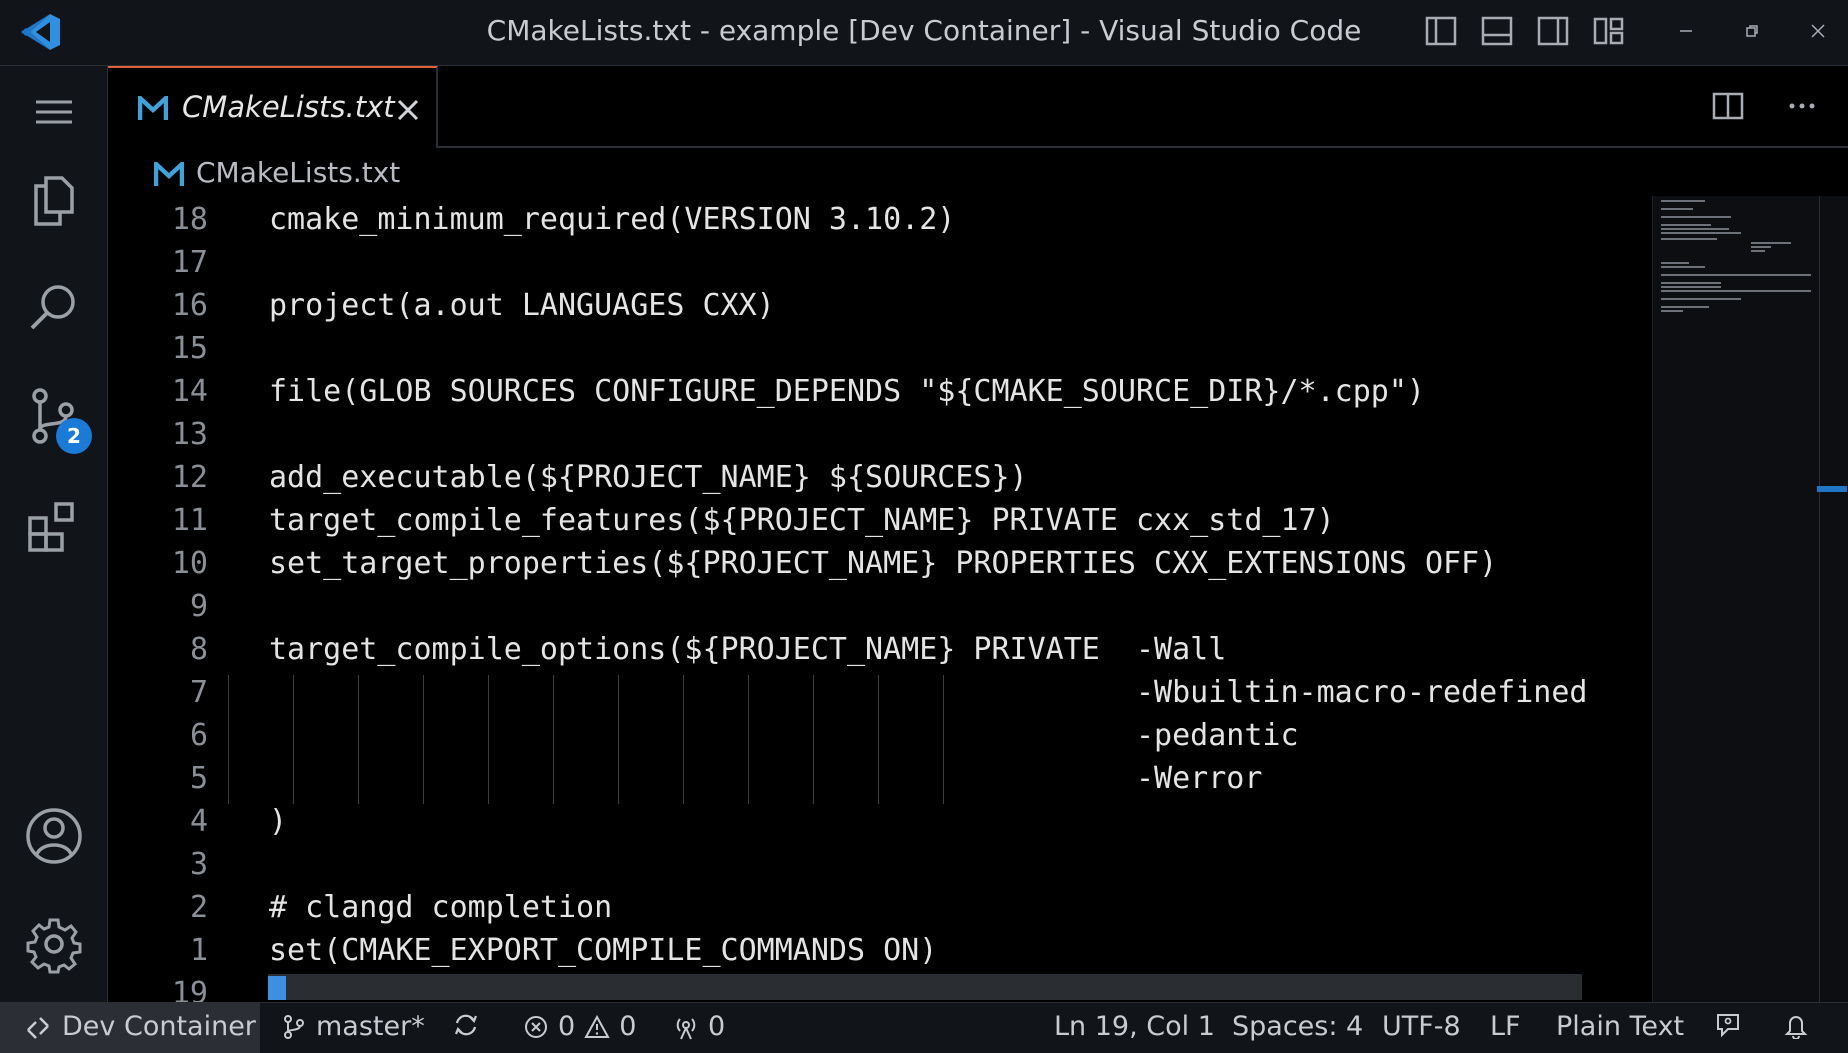  Describe the element at coordinates (880, 266) in the screenshot. I see `code-line: 17` at that location.